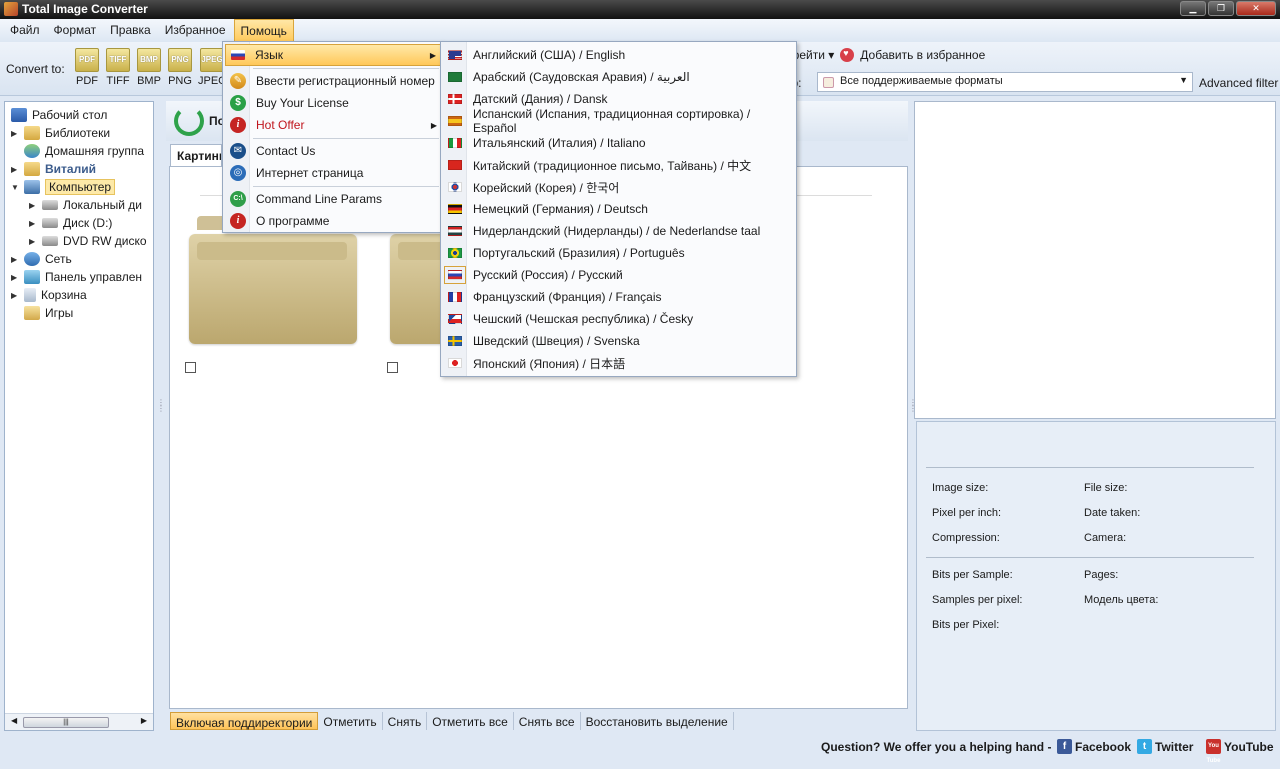 Image resolution: width=1280 pixels, height=769 pixels. Describe the element at coordinates (70, 223) in the screenshot. I see `tree-item-disk-d: ▶ Диск (D:)` at that location.